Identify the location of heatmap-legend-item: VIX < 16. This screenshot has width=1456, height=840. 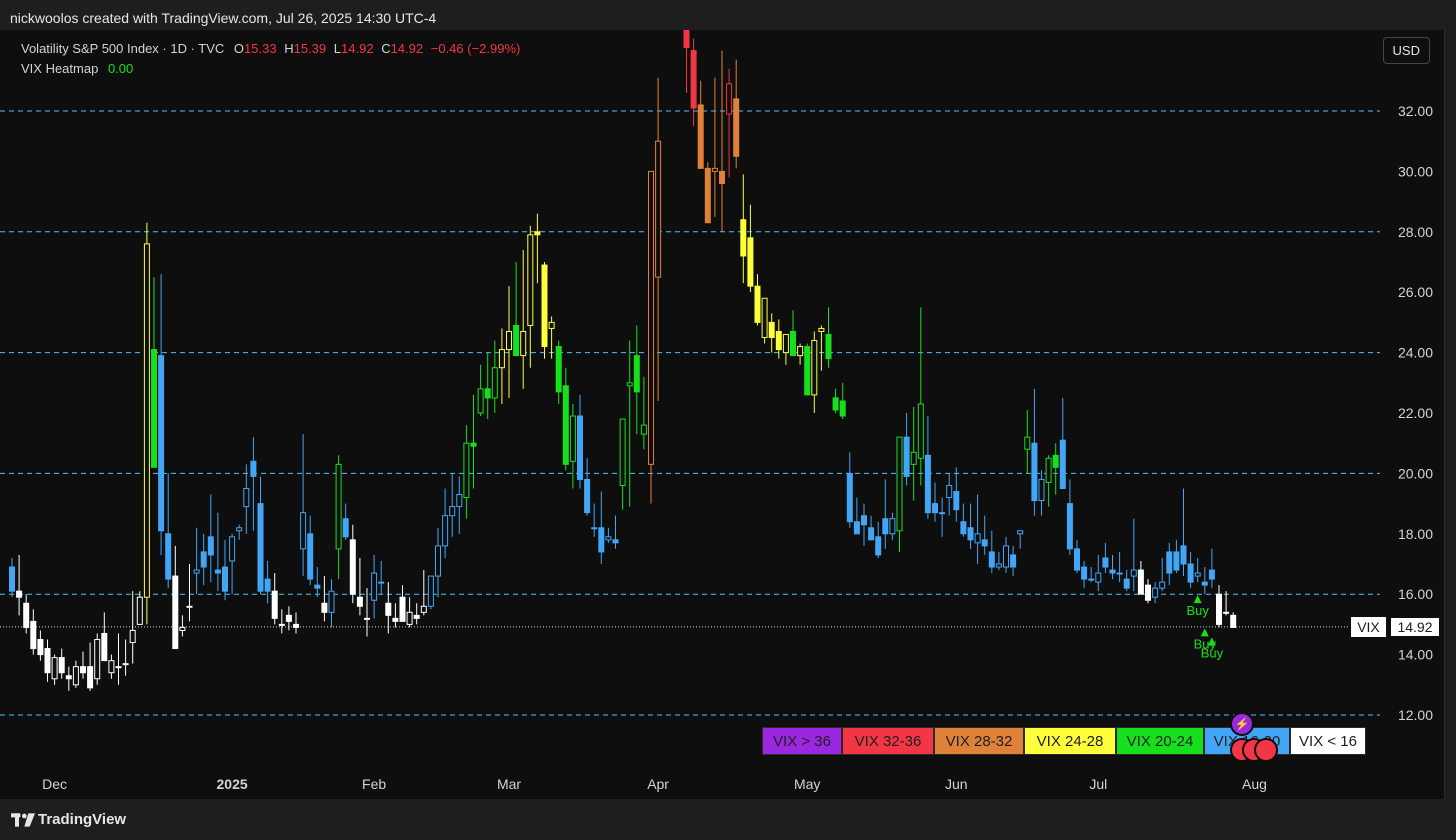
(1328, 741).